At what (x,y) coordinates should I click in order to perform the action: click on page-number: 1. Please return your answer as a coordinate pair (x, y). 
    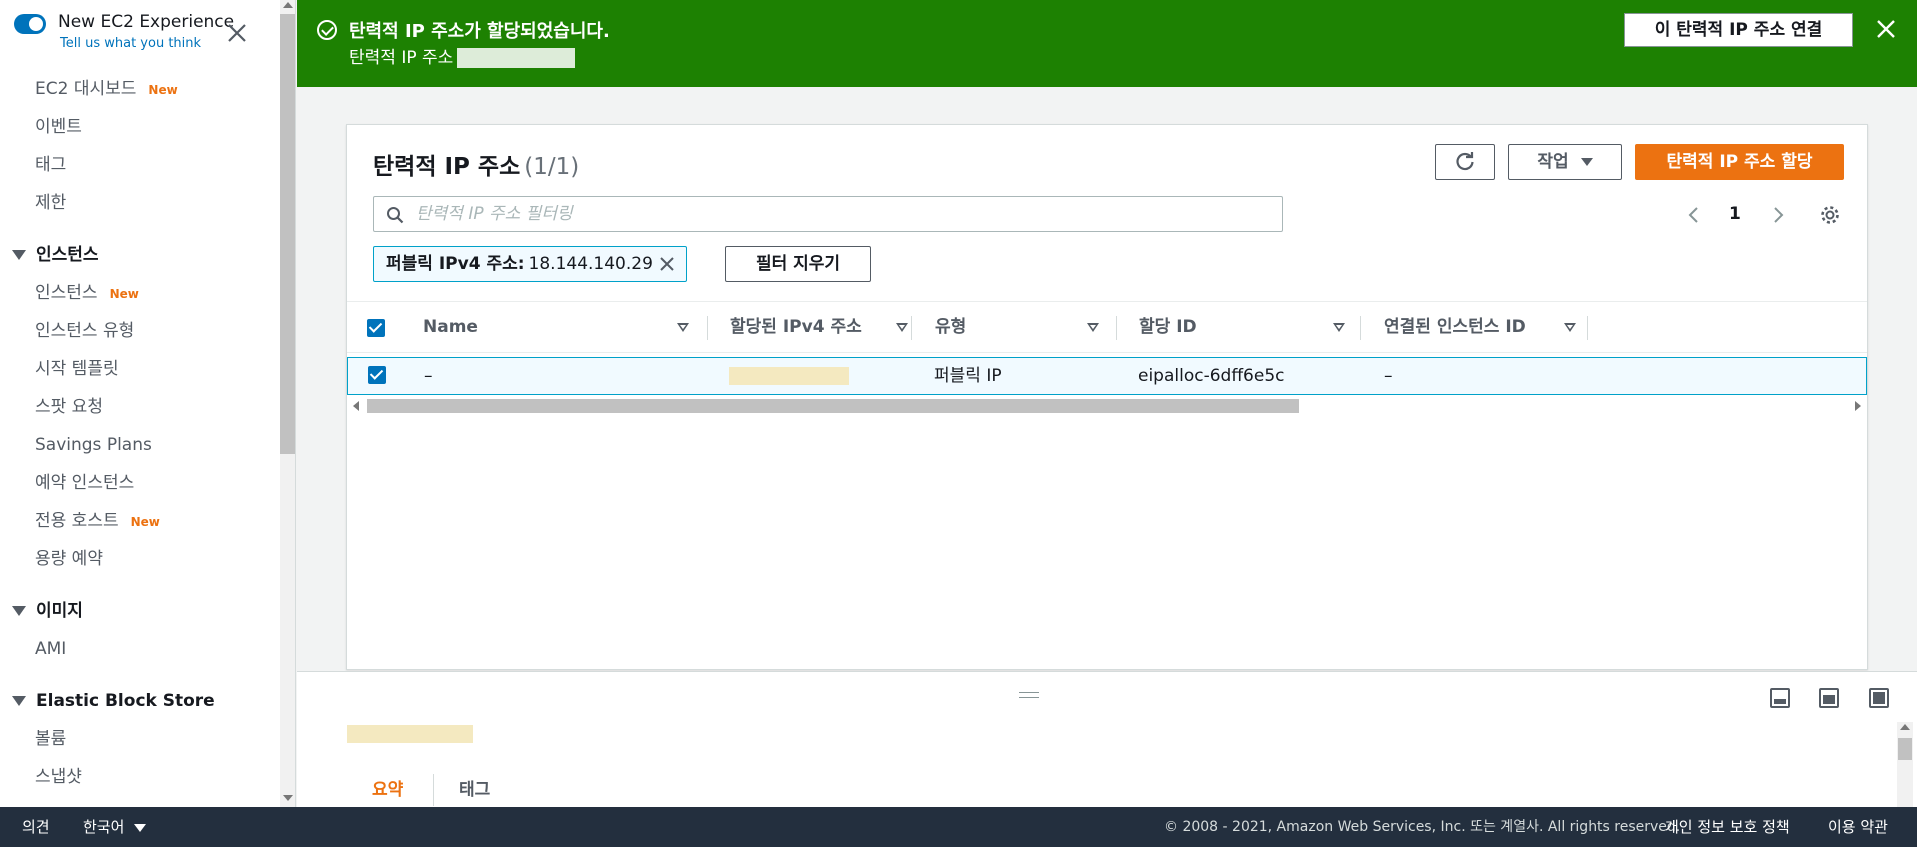
    Looking at the image, I should click on (1735, 214).